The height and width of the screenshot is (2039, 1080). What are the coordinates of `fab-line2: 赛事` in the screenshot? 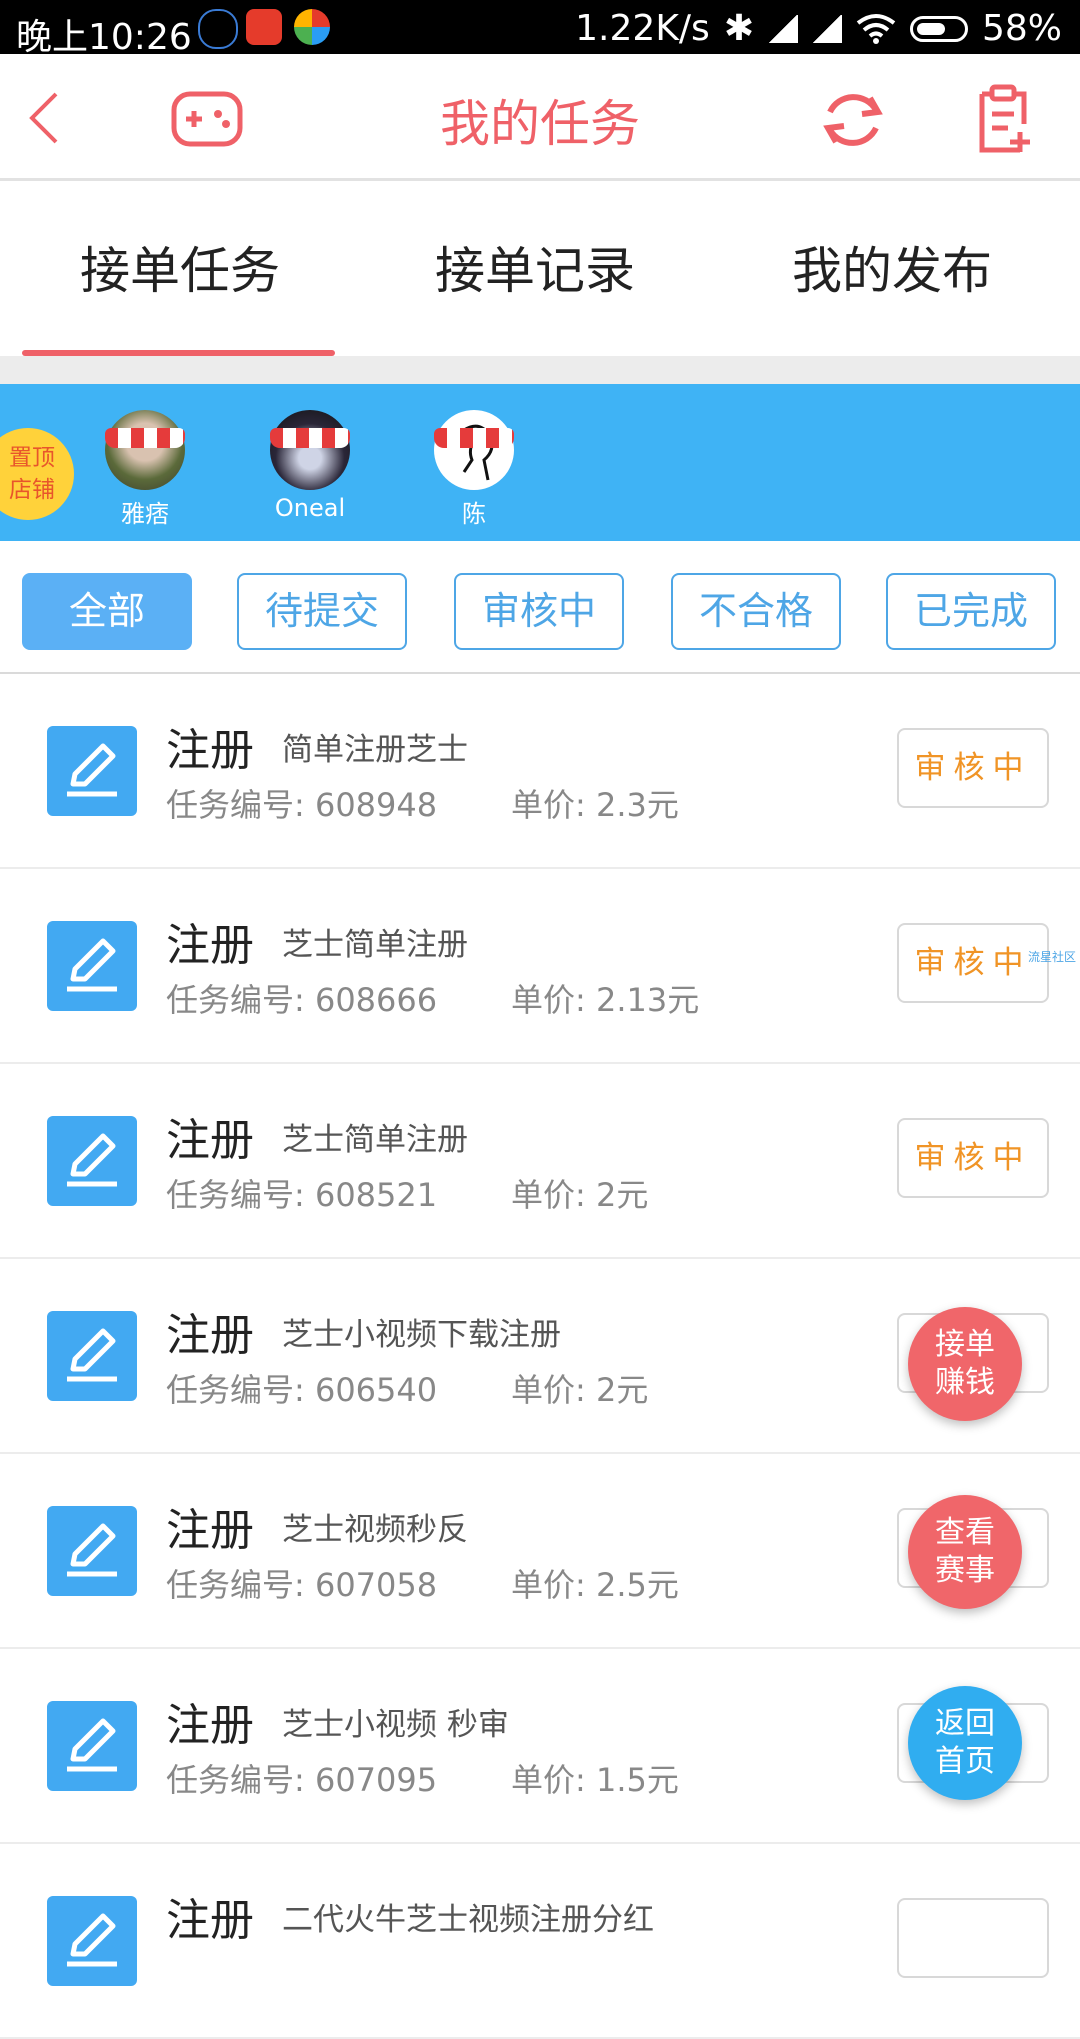 It's located at (965, 1570).